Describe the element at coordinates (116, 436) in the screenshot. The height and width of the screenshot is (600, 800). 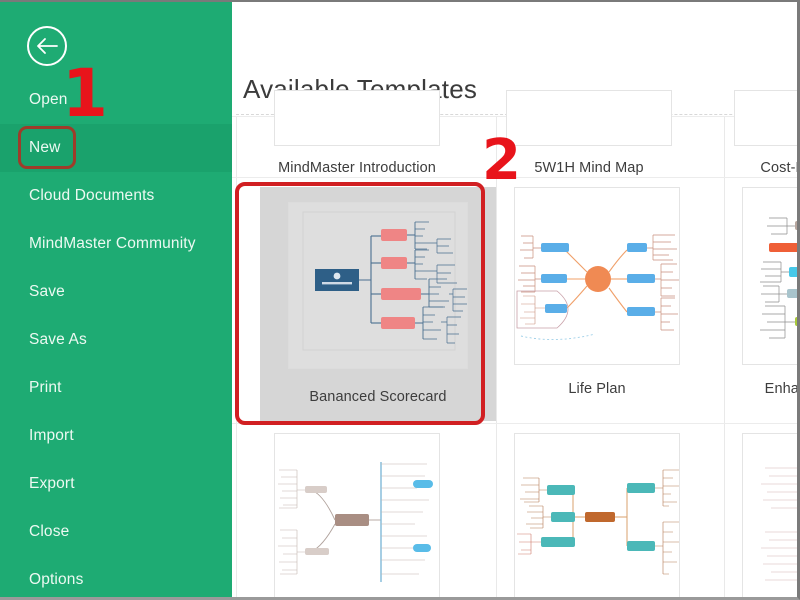
I see `sidebar-item-import: Import` at that location.